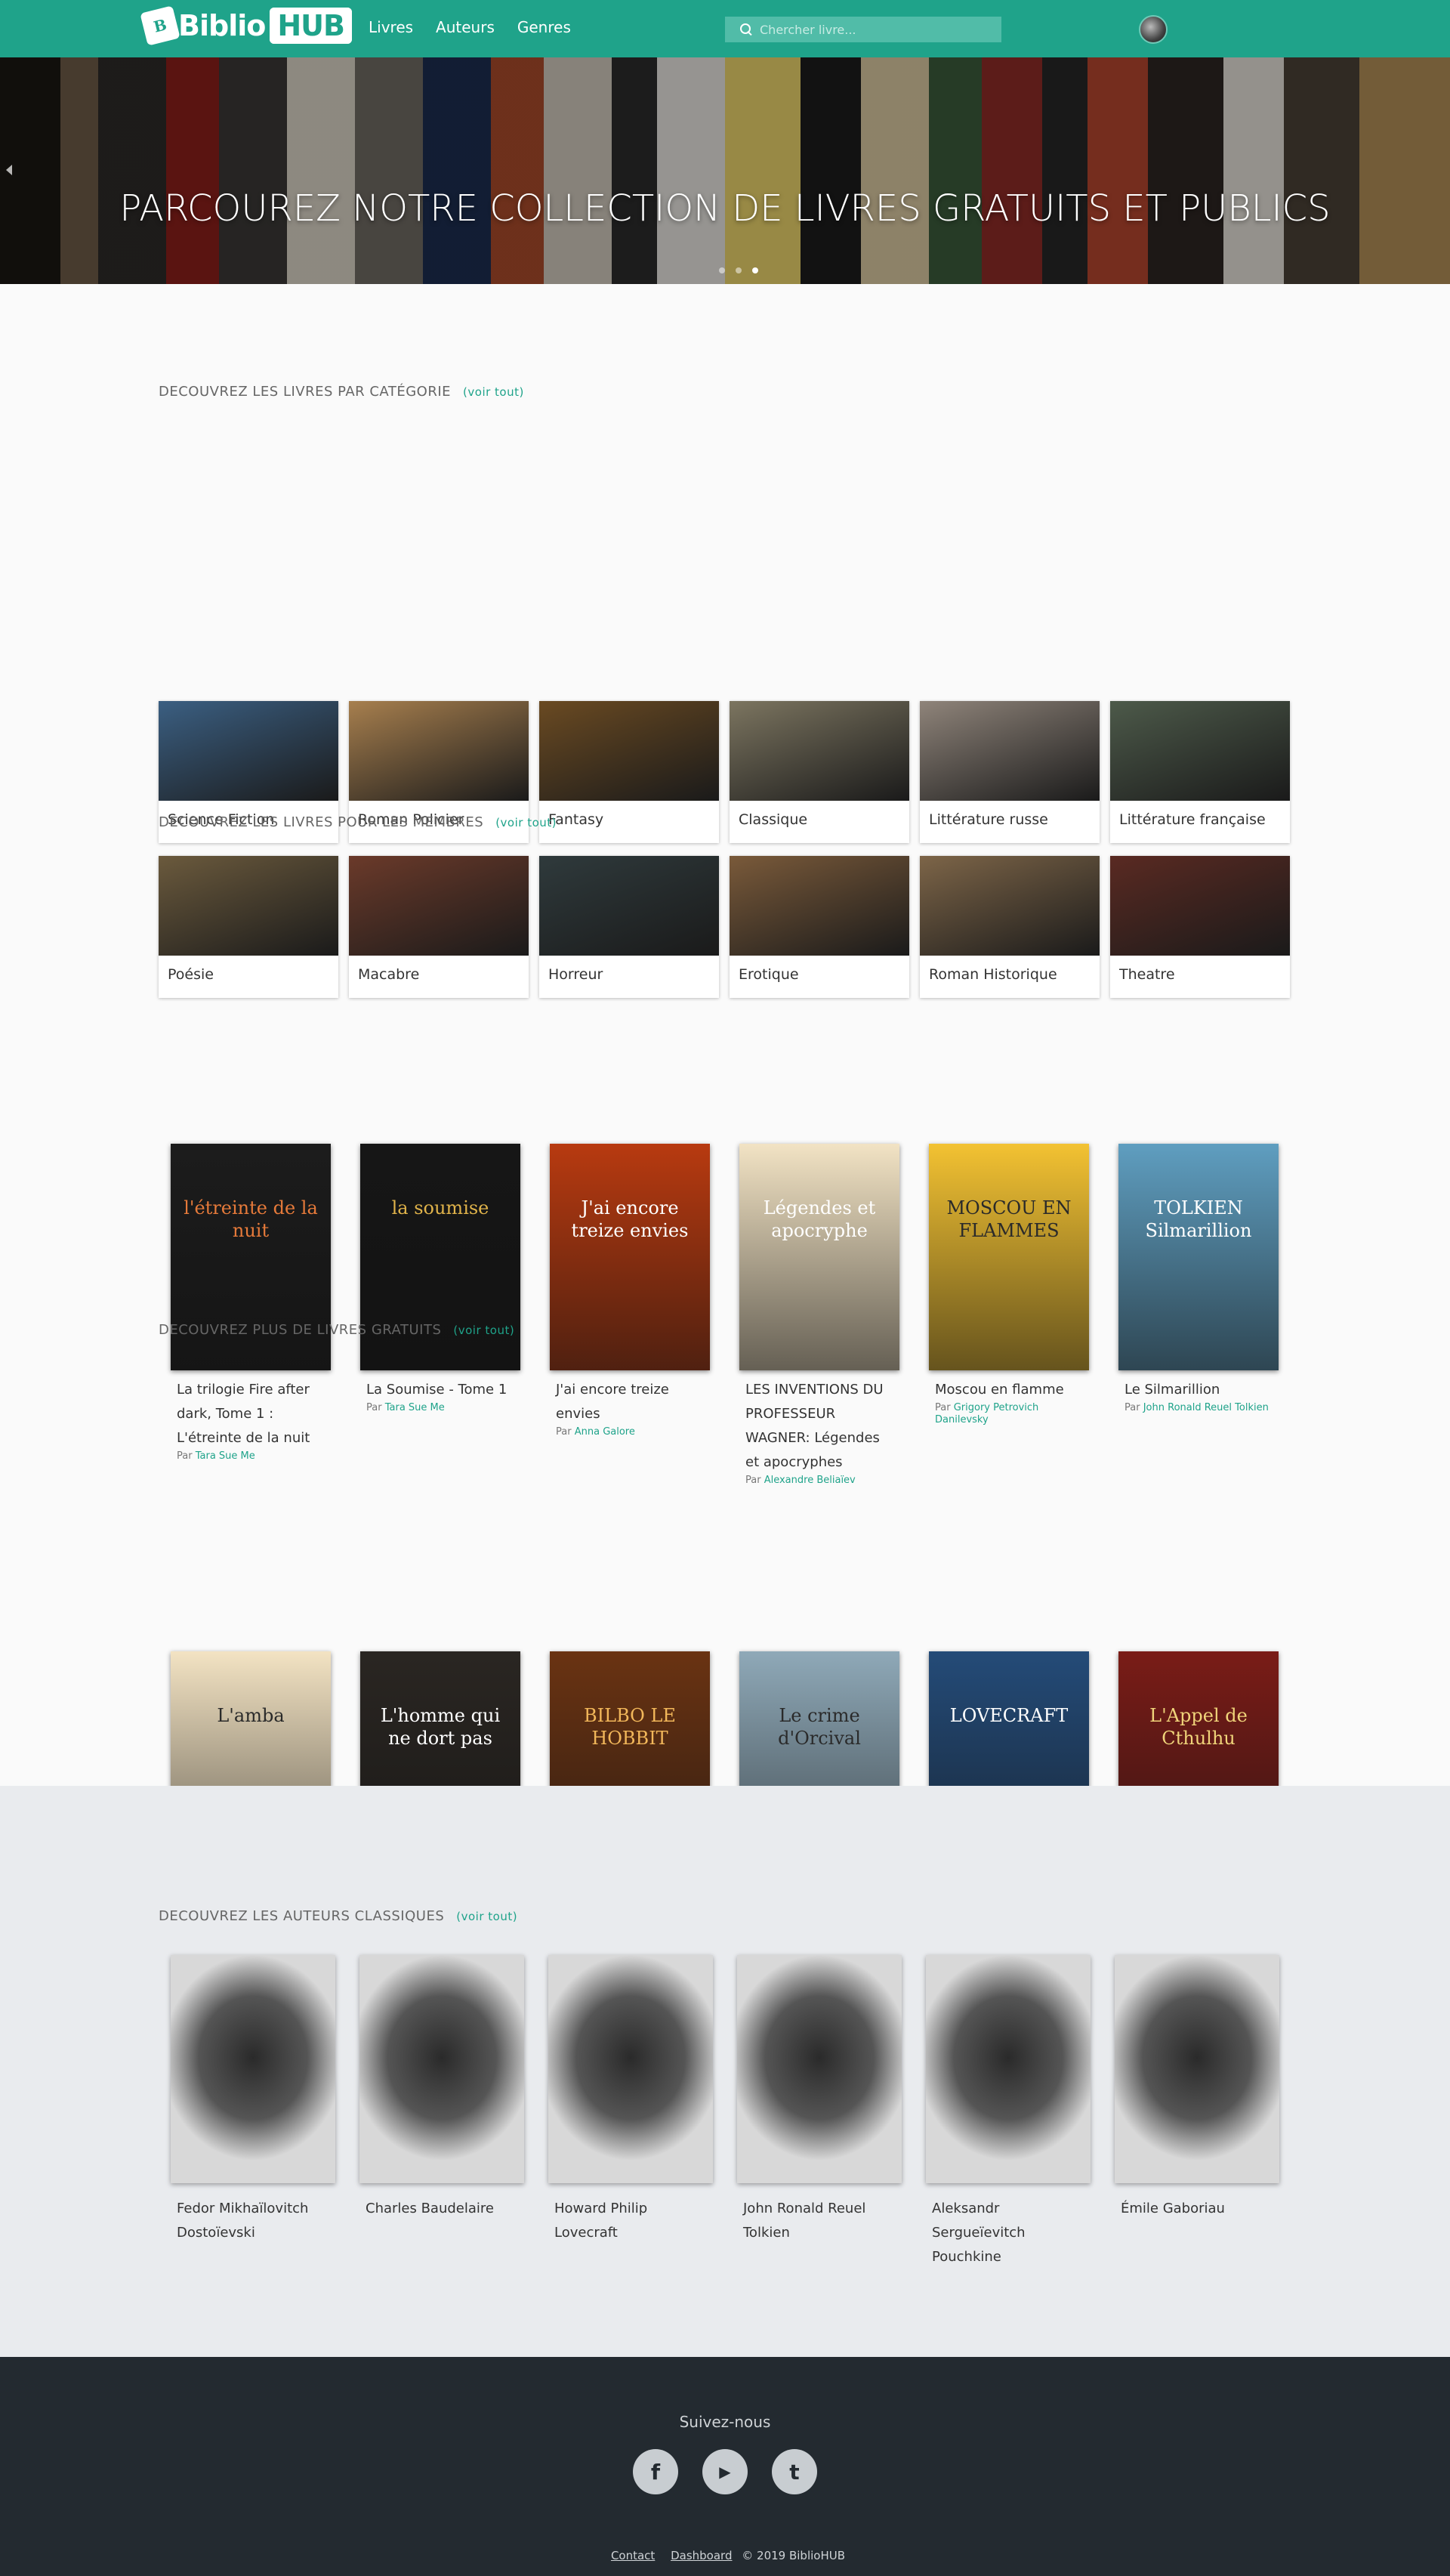 Image resolution: width=1450 pixels, height=2576 pixels. I want to click on book-cover-text: J'ai encore treize envies, so click(630, 1219).